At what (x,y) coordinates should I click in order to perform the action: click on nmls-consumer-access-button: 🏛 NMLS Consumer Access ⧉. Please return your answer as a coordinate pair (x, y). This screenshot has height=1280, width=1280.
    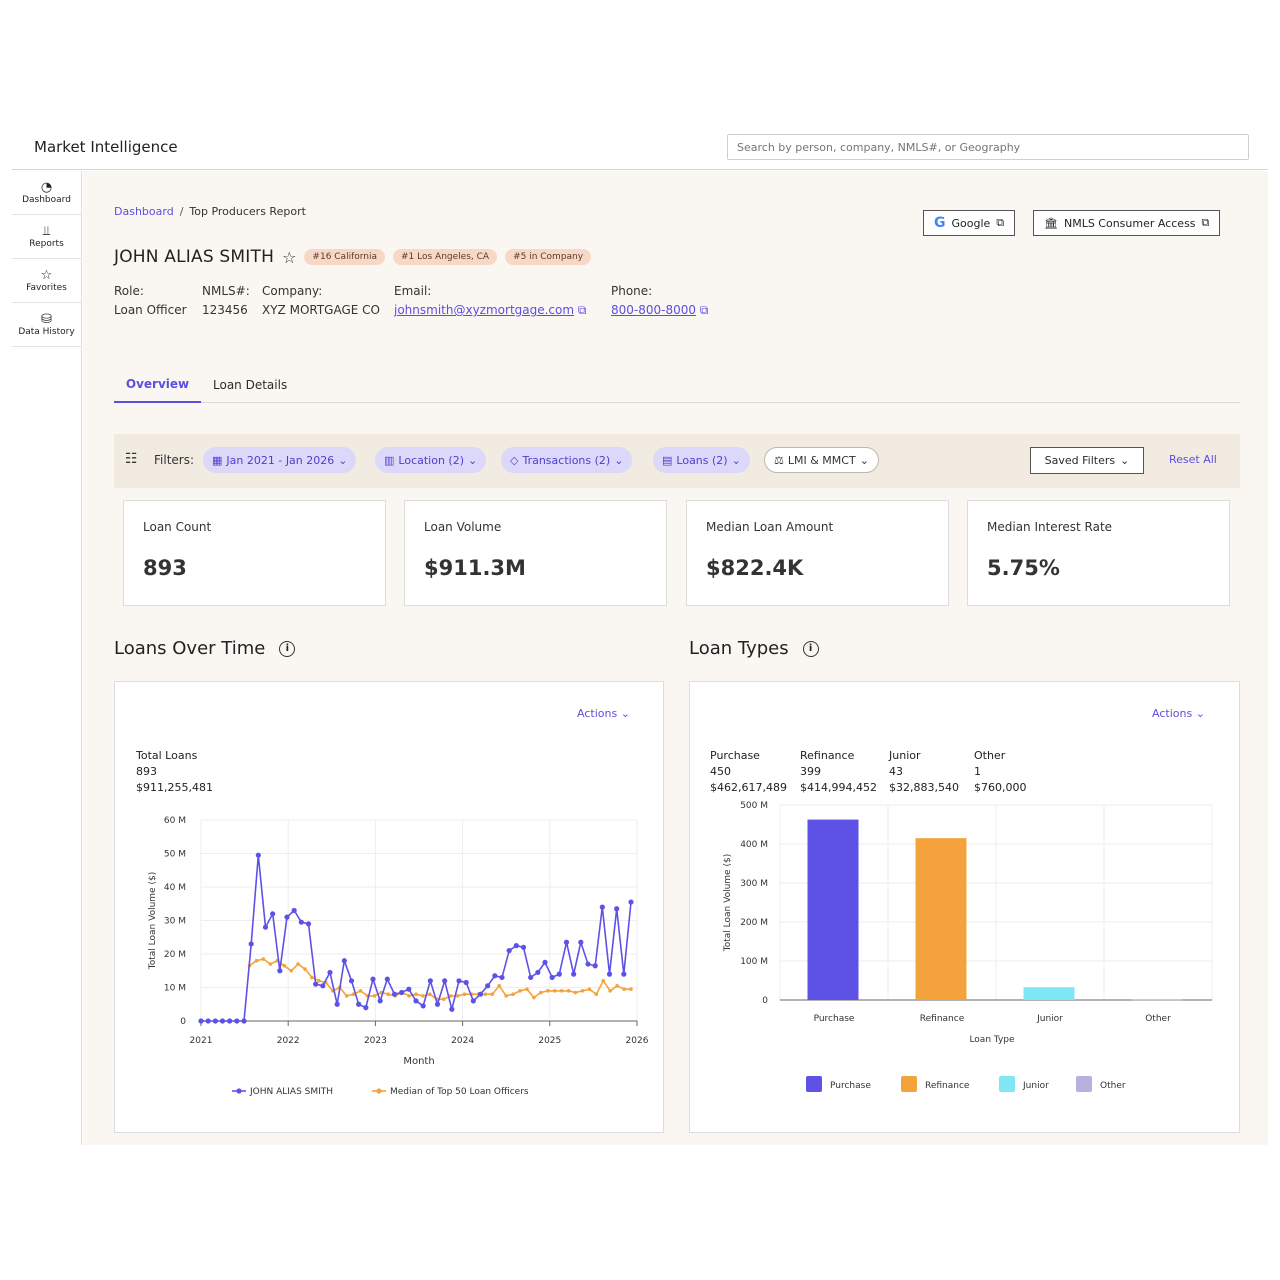
    Looking at the image, I should click on (1127, 223).